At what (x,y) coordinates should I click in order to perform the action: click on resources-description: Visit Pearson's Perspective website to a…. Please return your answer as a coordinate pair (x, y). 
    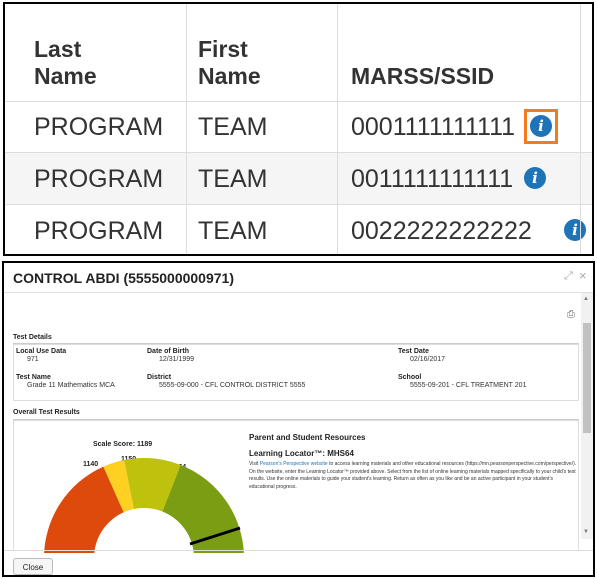
    Looking at the image, I should click on (414, 476).